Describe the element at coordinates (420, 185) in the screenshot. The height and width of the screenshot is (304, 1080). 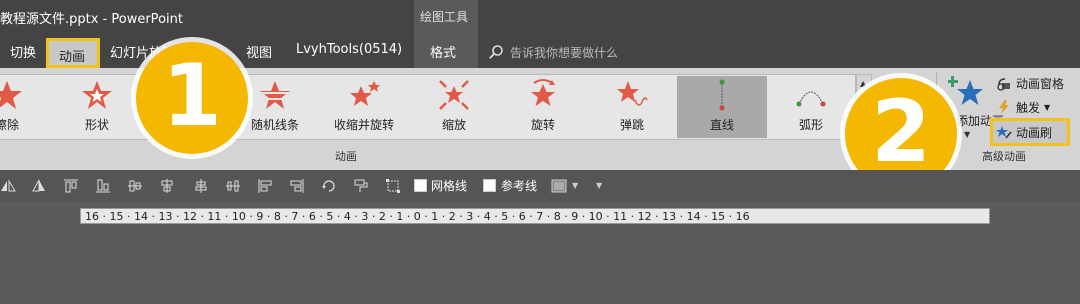
I see `gridlines-checkbox` at that location.